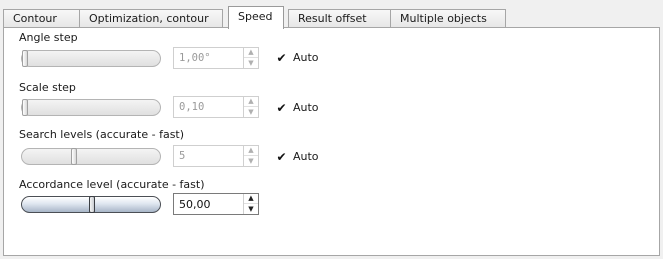 Image resolution: width=663 pixels, height=259 pixels. Describe the element at coordinates (47, 87) in the screenshot. I see `scale-step-label: Scale step` at that location.